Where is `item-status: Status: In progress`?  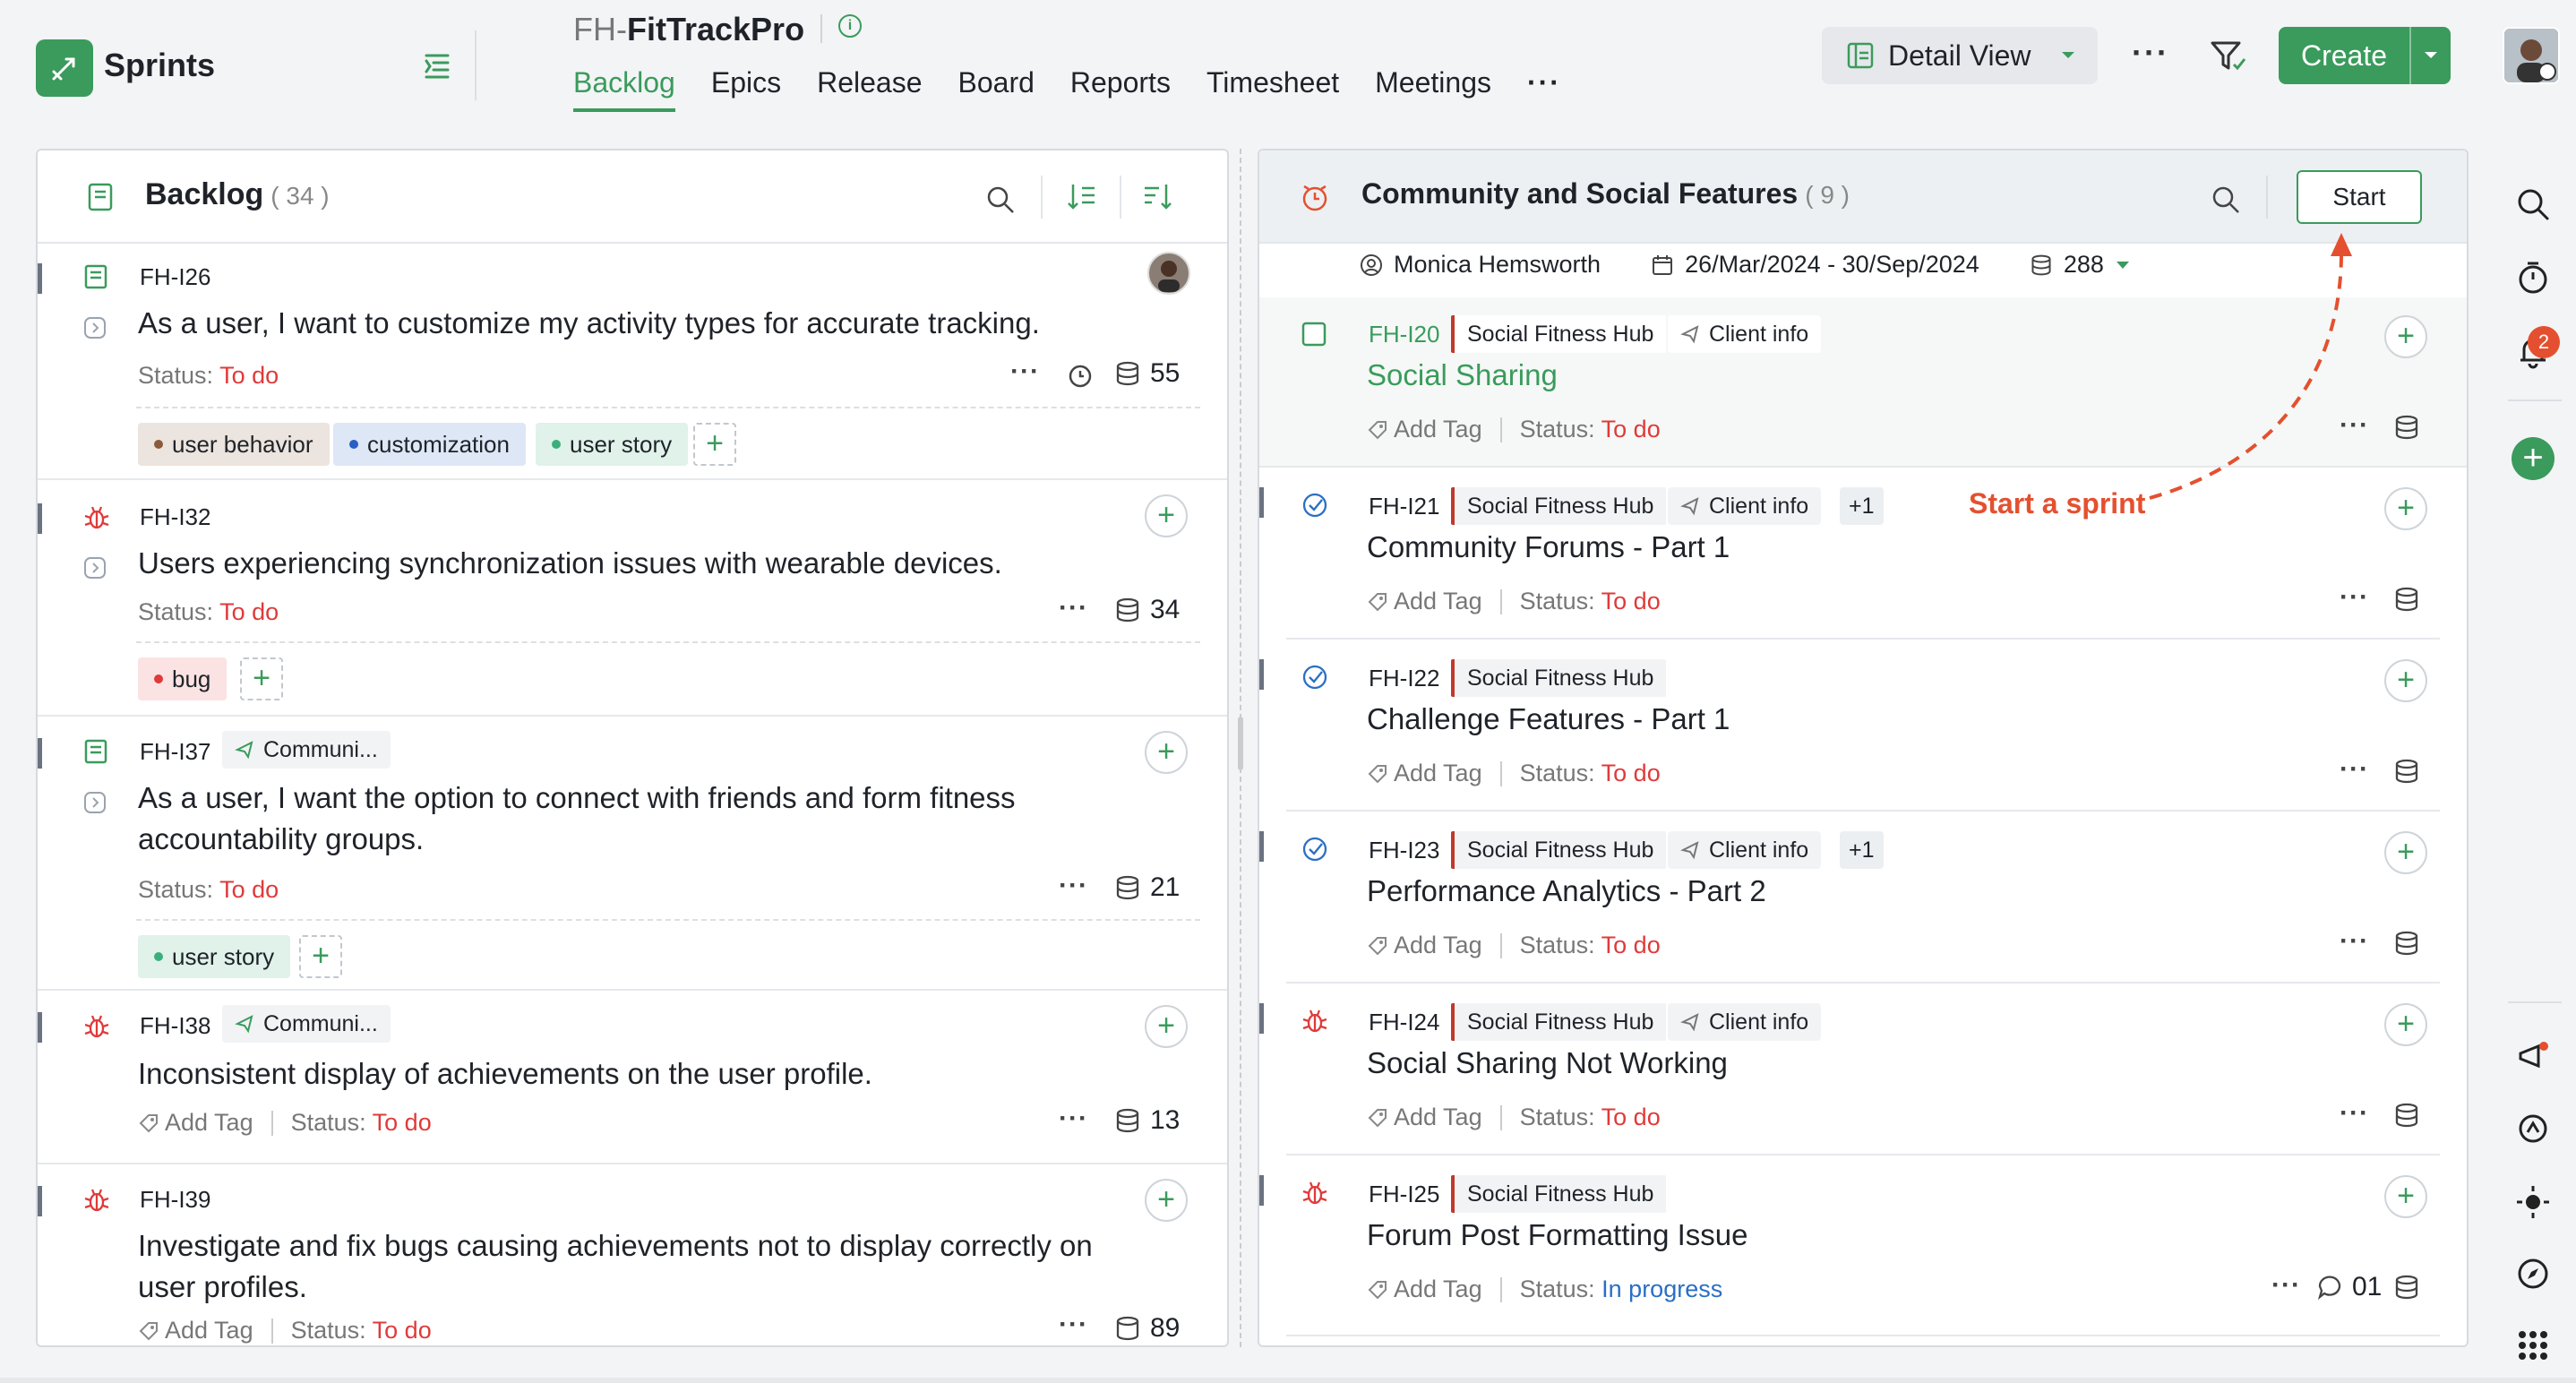 item-status: Status: In progress is located at coordinates (1621, 1289).